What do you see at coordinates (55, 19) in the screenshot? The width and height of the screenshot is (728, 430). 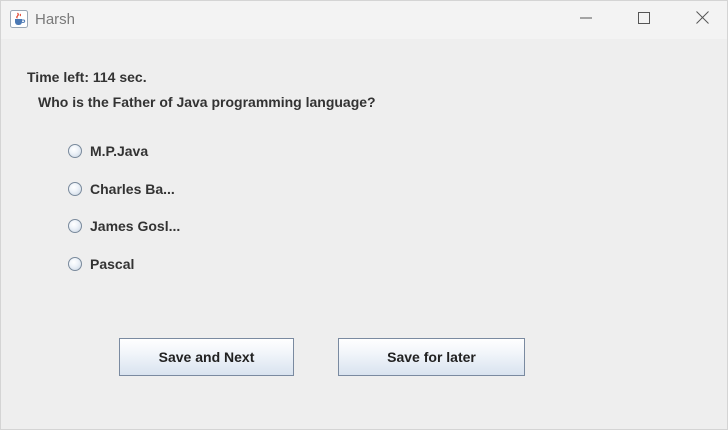 I see `window-title: Harsh` at bounding box center [55, 19].